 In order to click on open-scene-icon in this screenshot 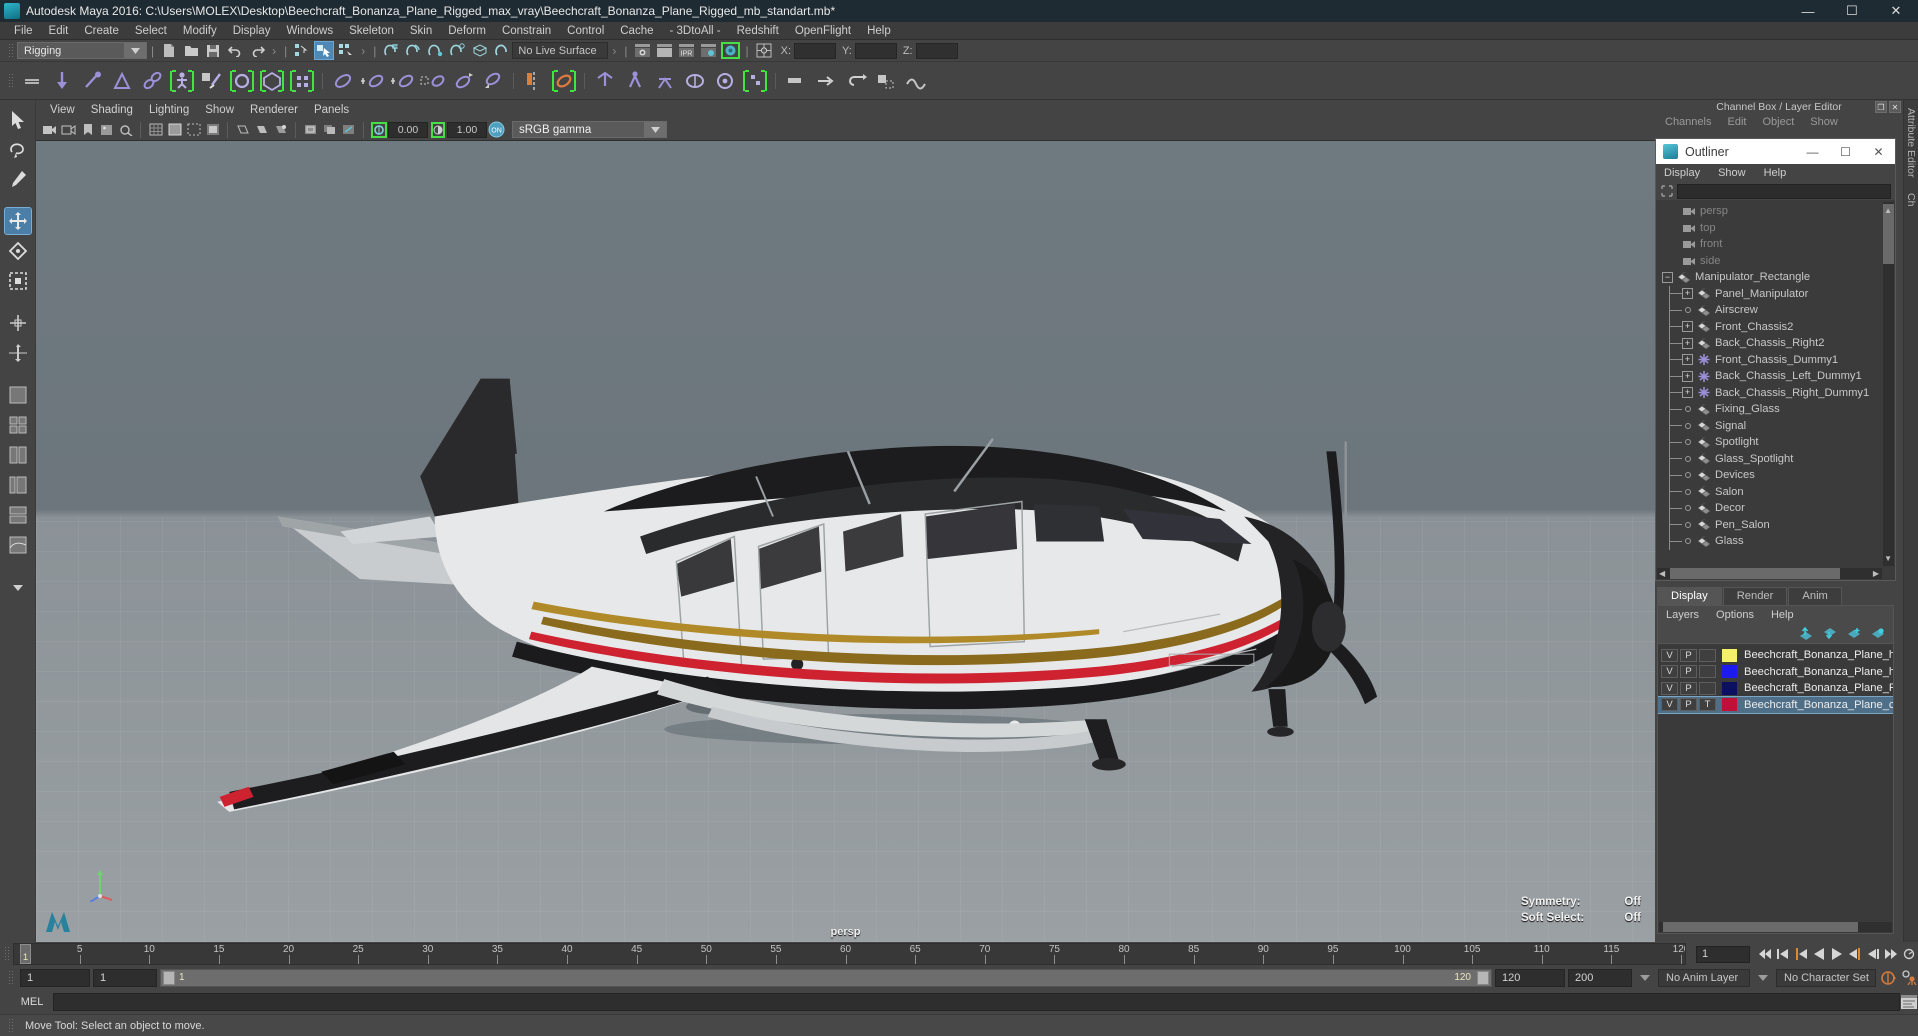, I will do `click(191, 50)`.